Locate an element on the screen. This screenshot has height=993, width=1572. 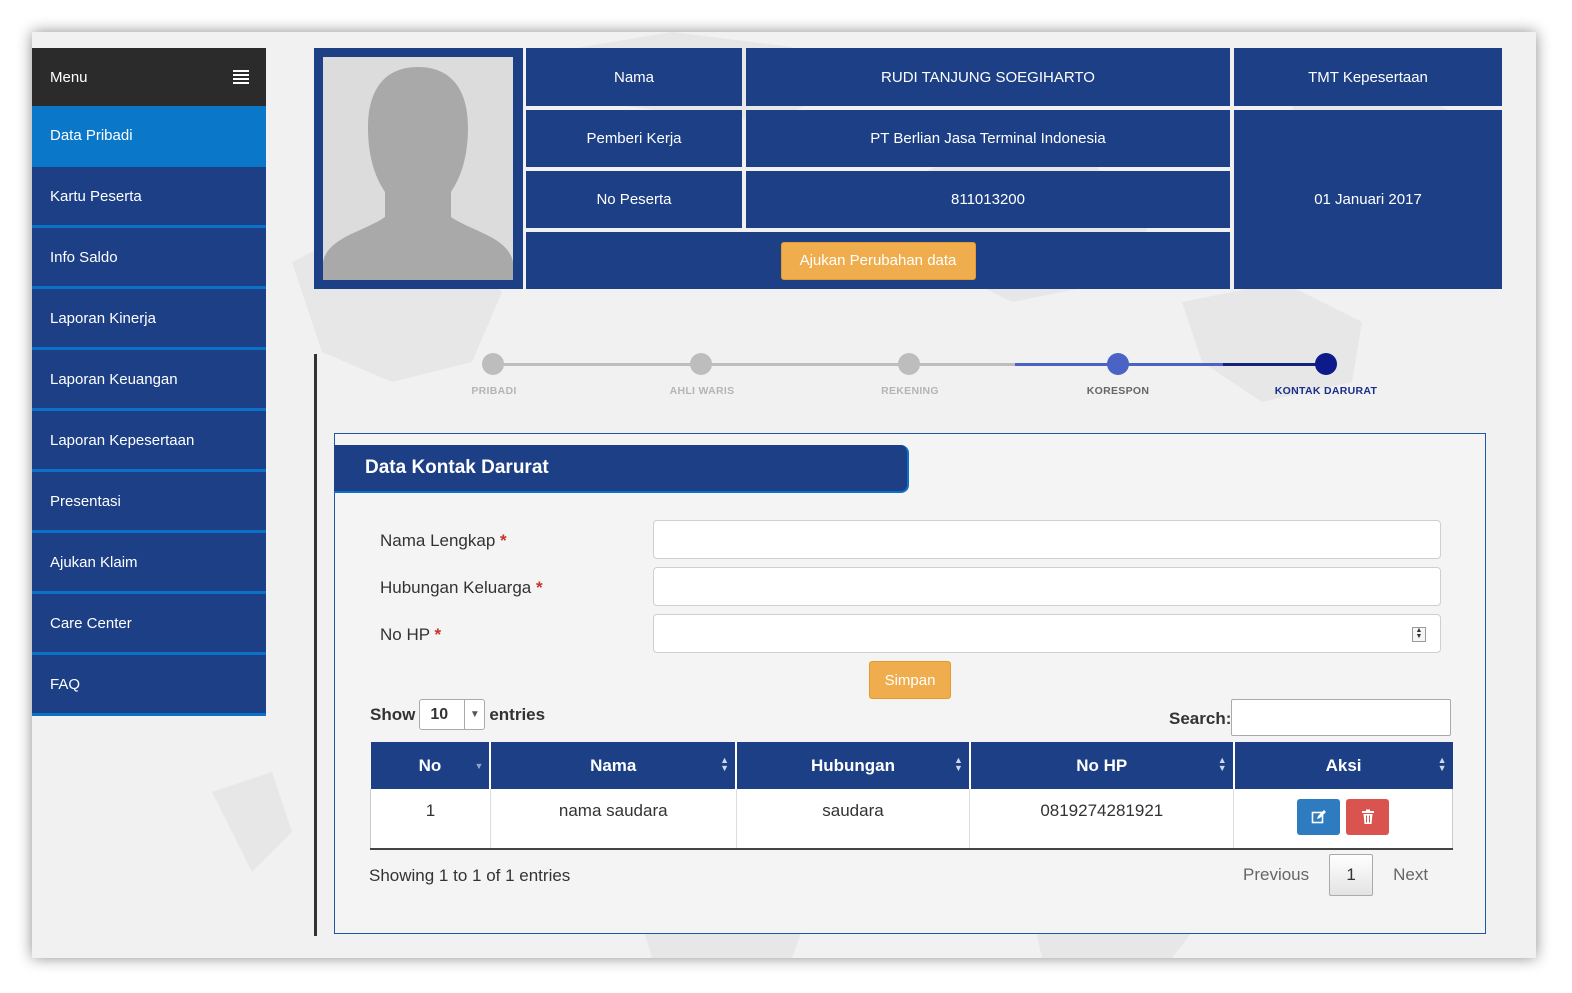
page-button-current: 1 is located at coordinates (1351, 875).